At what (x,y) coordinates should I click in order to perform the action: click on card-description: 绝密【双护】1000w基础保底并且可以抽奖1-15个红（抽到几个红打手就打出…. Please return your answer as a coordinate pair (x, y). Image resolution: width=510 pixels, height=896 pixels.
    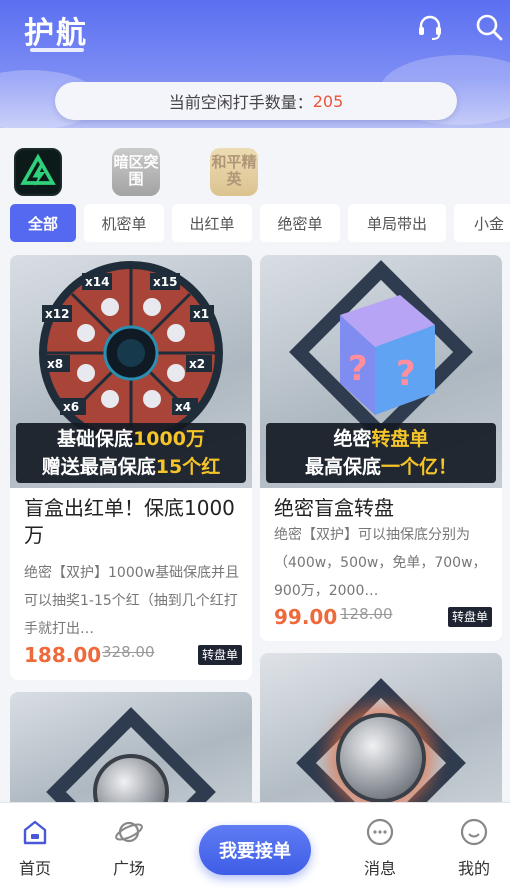
    Looking at the image, I should click on (132, 601).